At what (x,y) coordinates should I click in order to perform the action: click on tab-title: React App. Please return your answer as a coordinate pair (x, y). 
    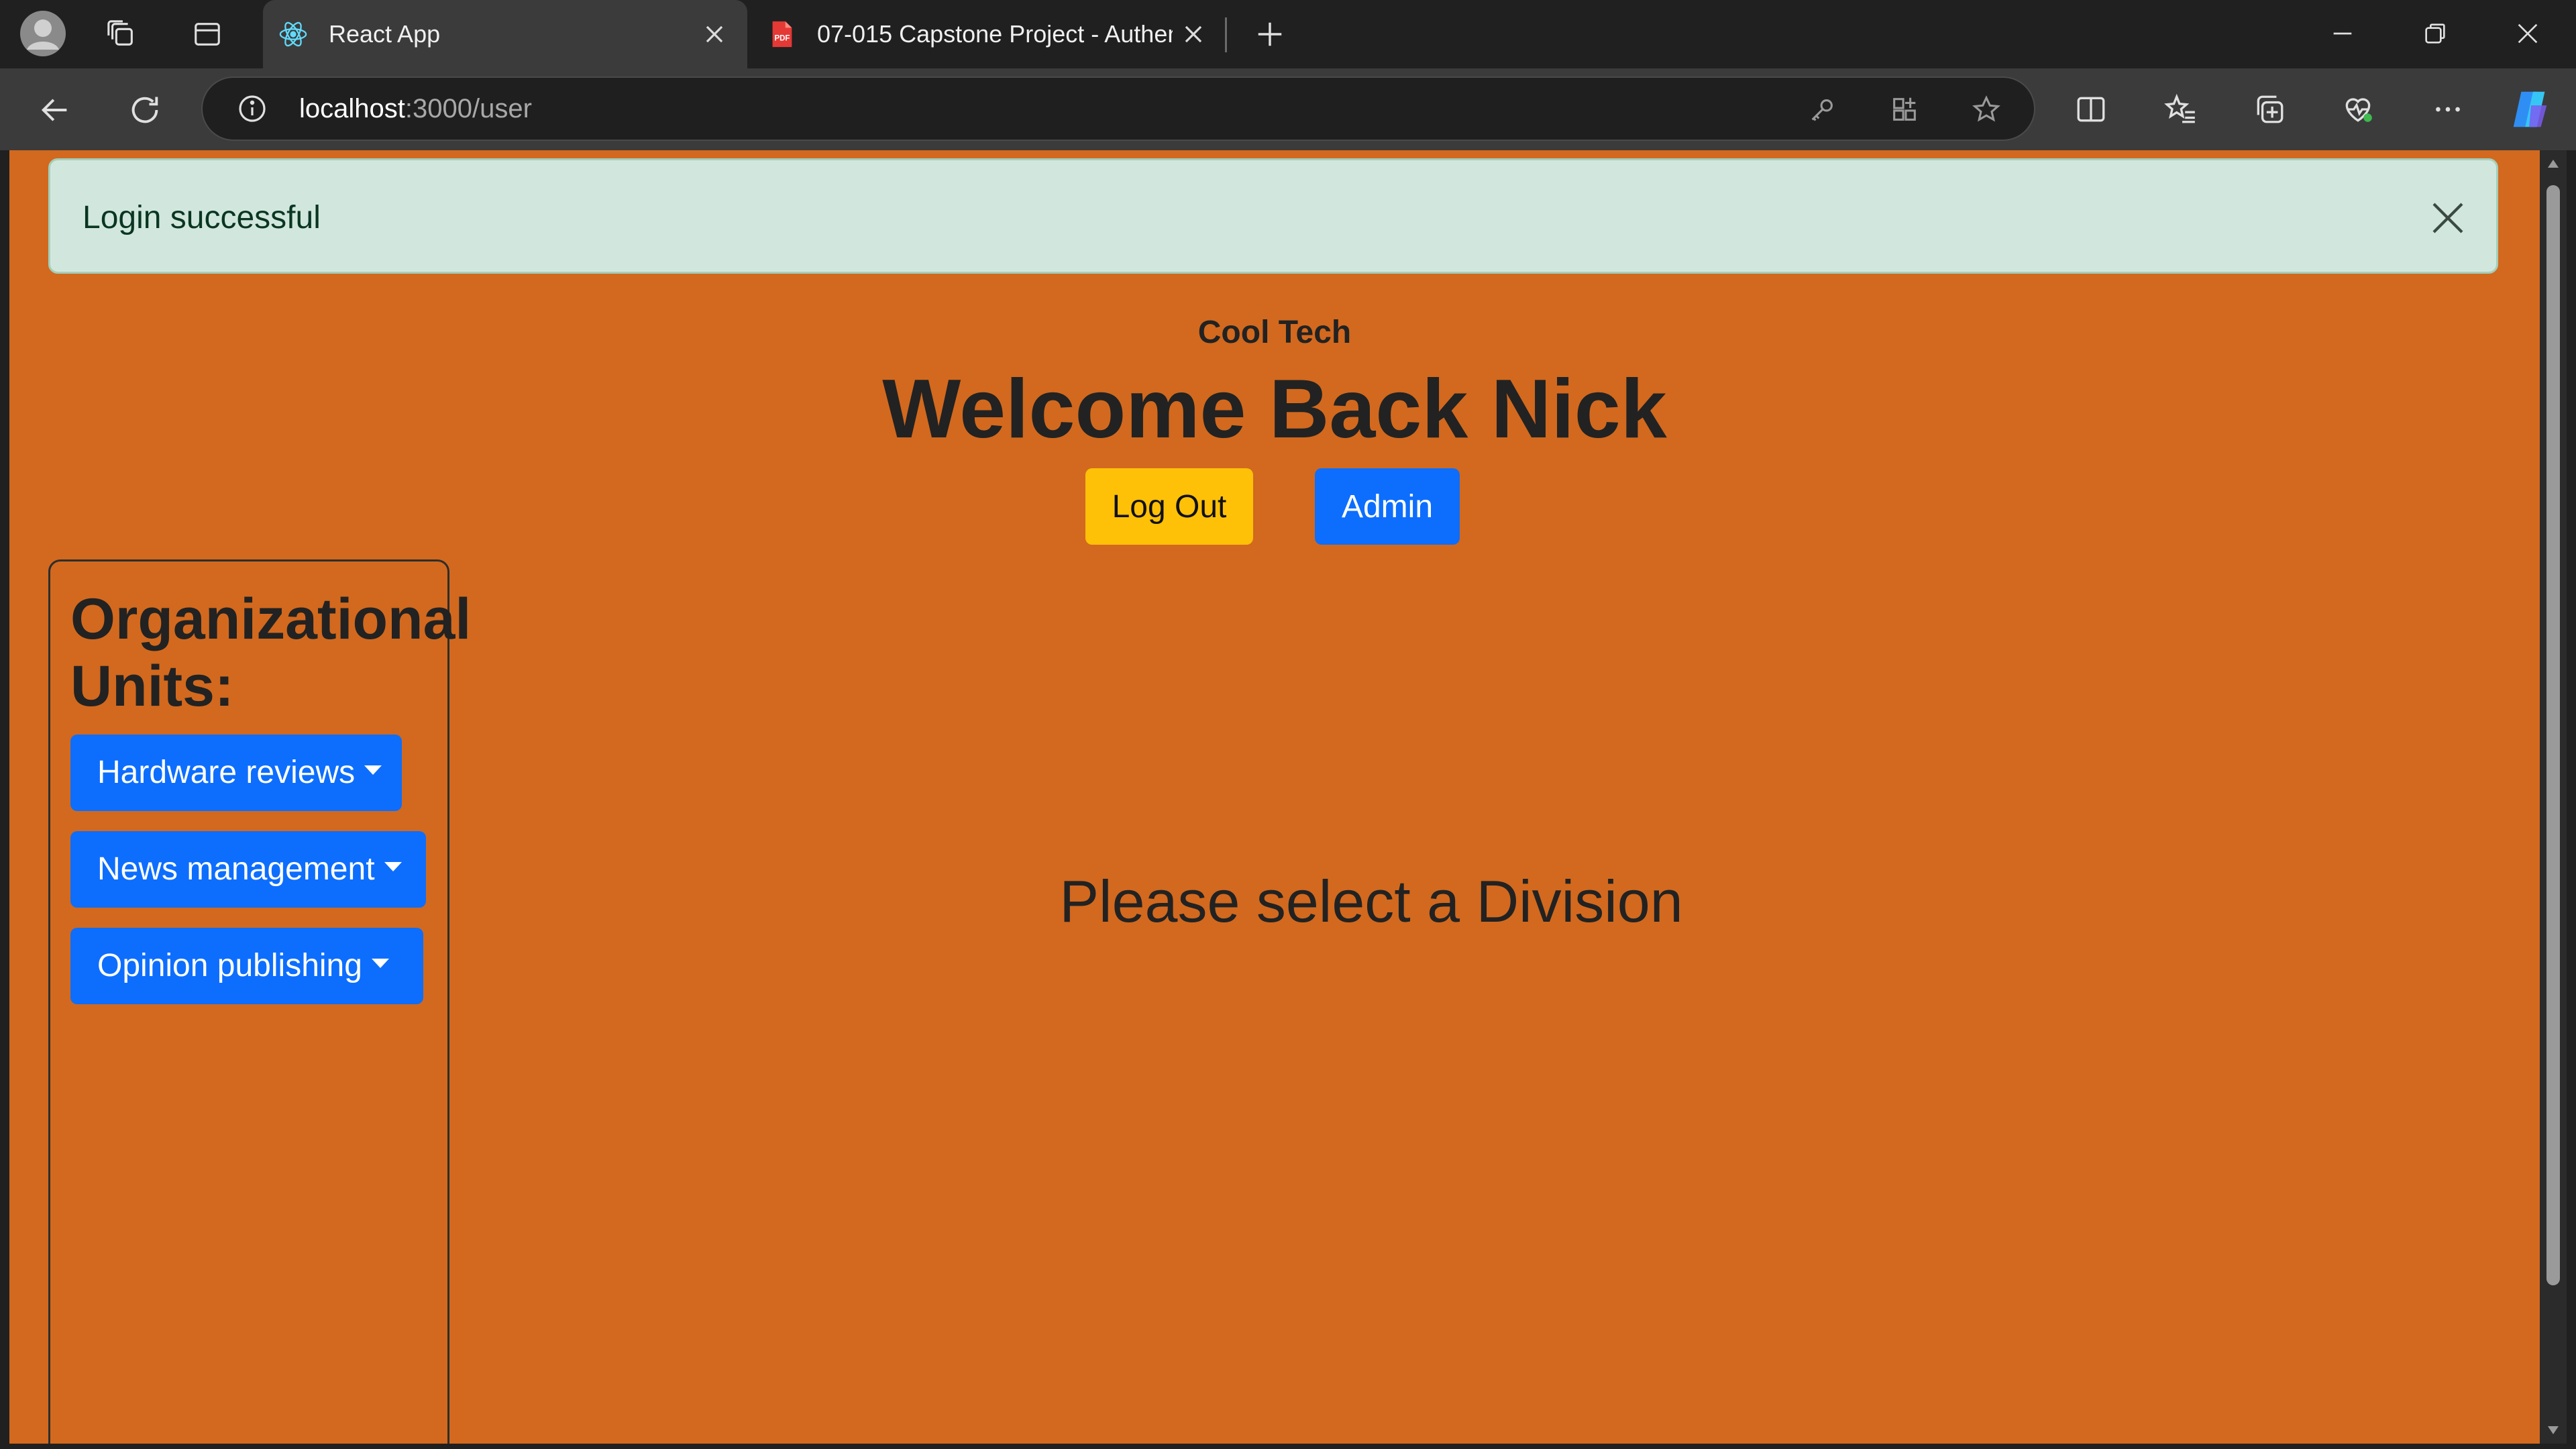
    Looking at the image, I should click on (385, 34).